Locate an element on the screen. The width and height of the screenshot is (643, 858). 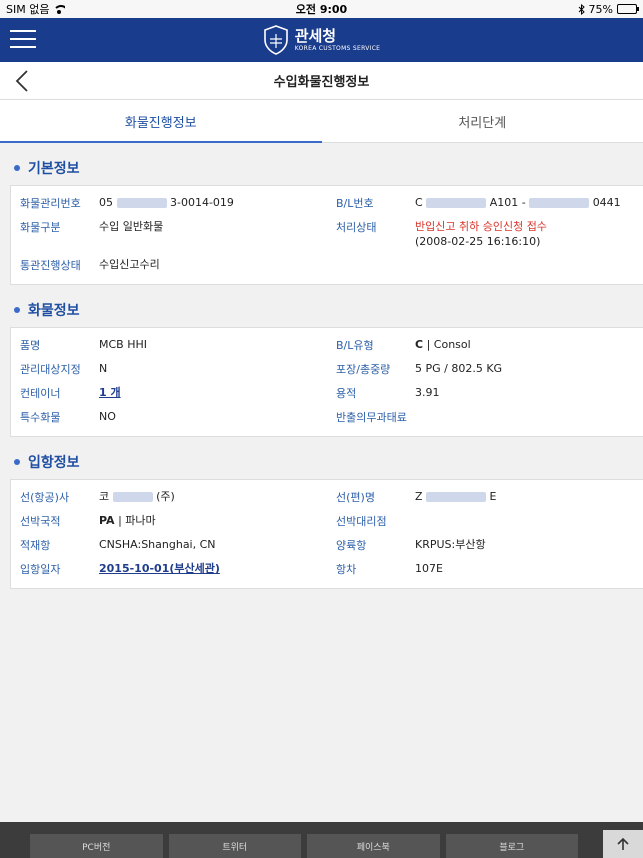
pkg-value: 5 PG / 802.5 KG is located at coordinates (459, 368).